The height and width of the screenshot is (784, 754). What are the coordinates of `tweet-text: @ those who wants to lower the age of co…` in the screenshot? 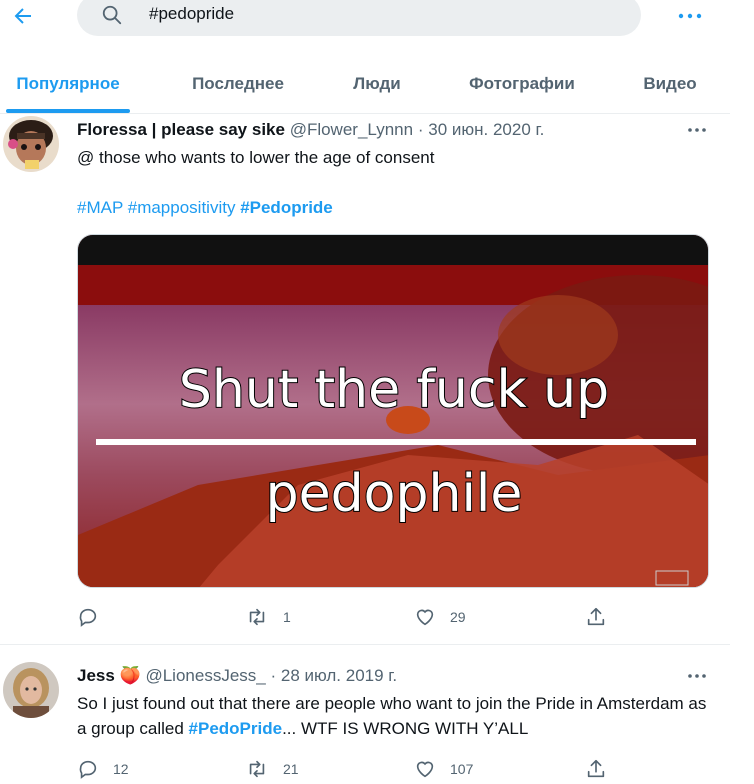 It's located at (397, 182).